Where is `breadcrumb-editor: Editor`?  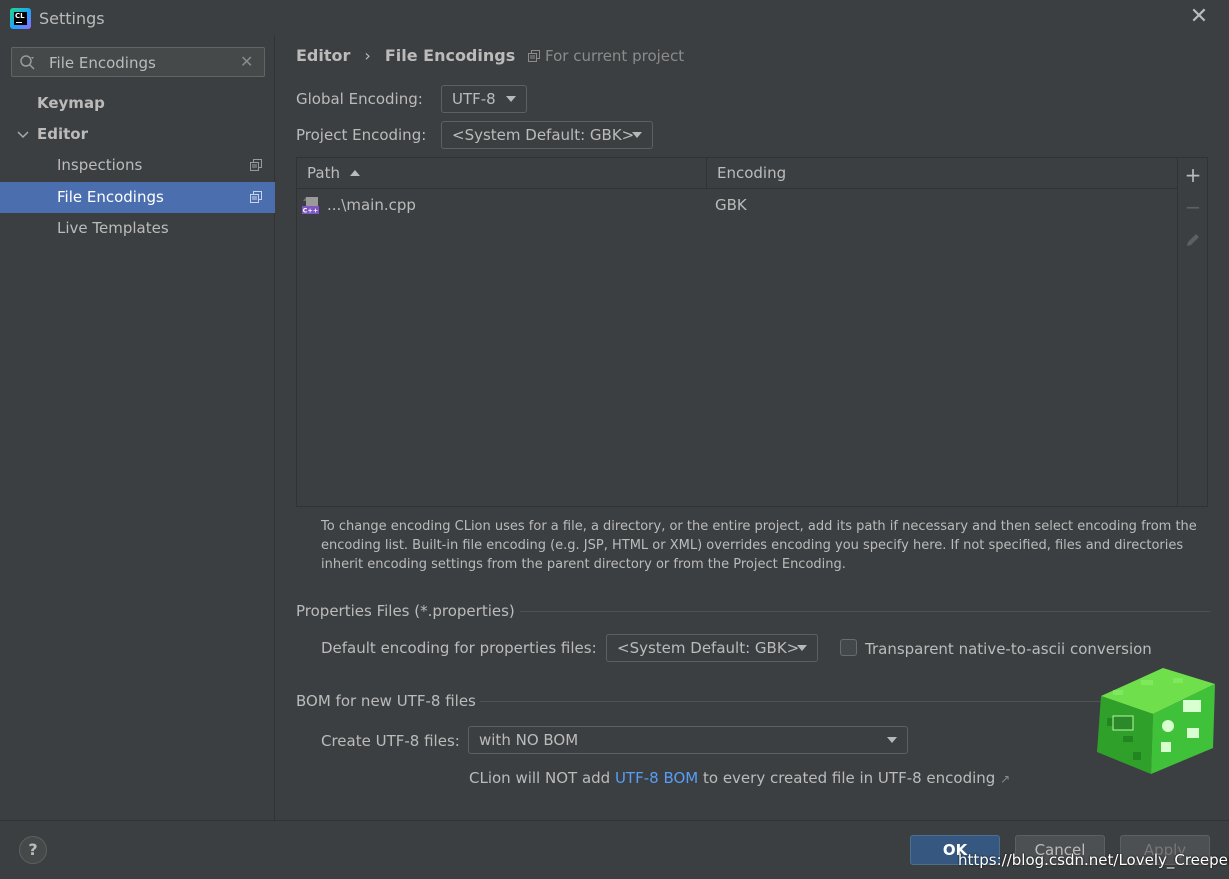 breadcrumb-editor: Editor is located at coordinates (323, 55).